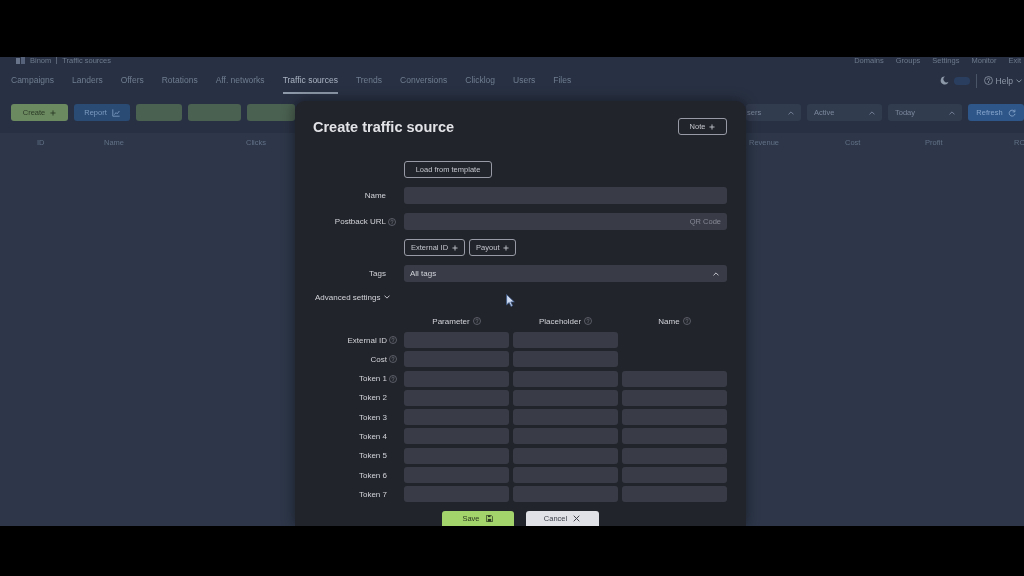 This screenshot has width=1024, height=576. Describe the element at coordinates (489, 518) in the screenshot. I see `floppy-disk-icon` at that location.